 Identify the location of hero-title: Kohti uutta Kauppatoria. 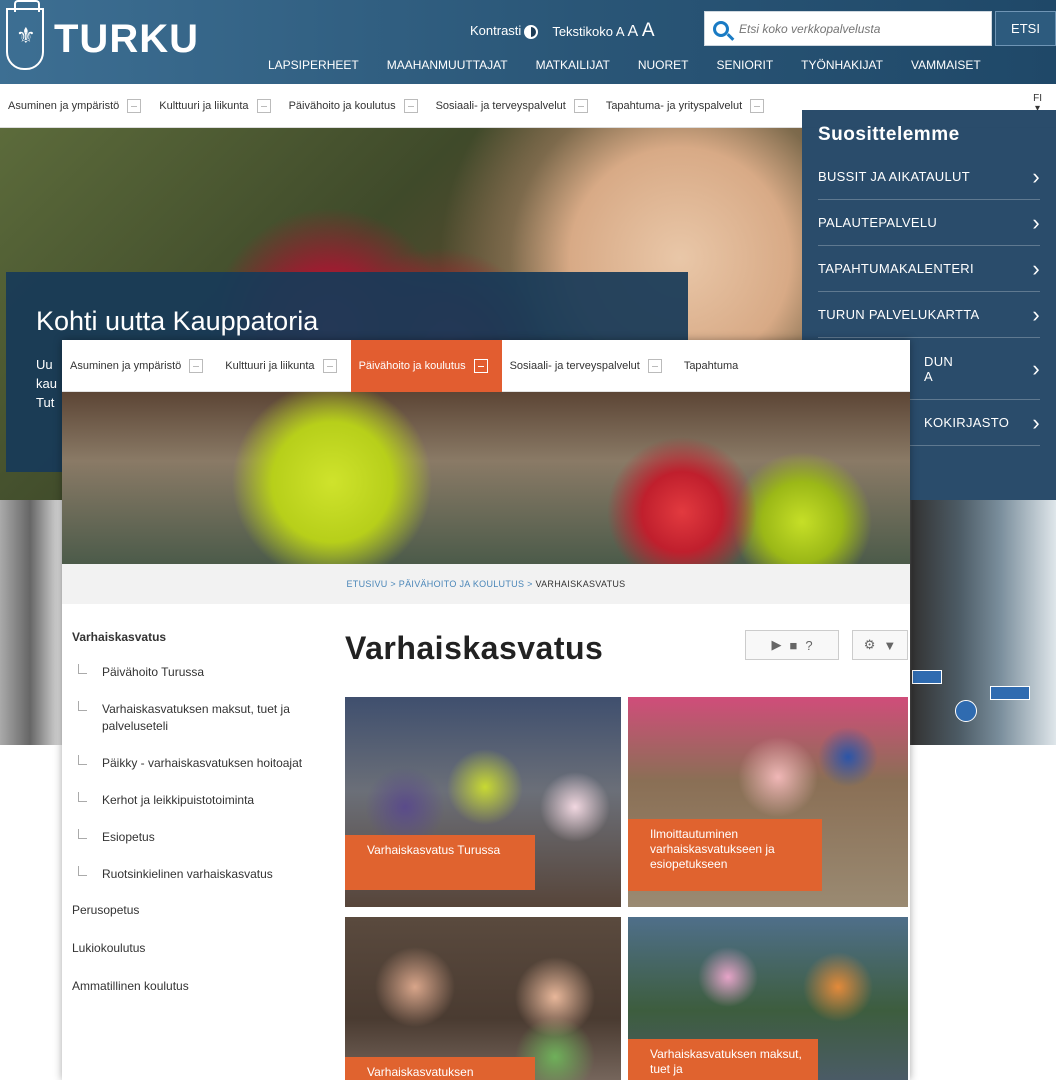
(177, 321).